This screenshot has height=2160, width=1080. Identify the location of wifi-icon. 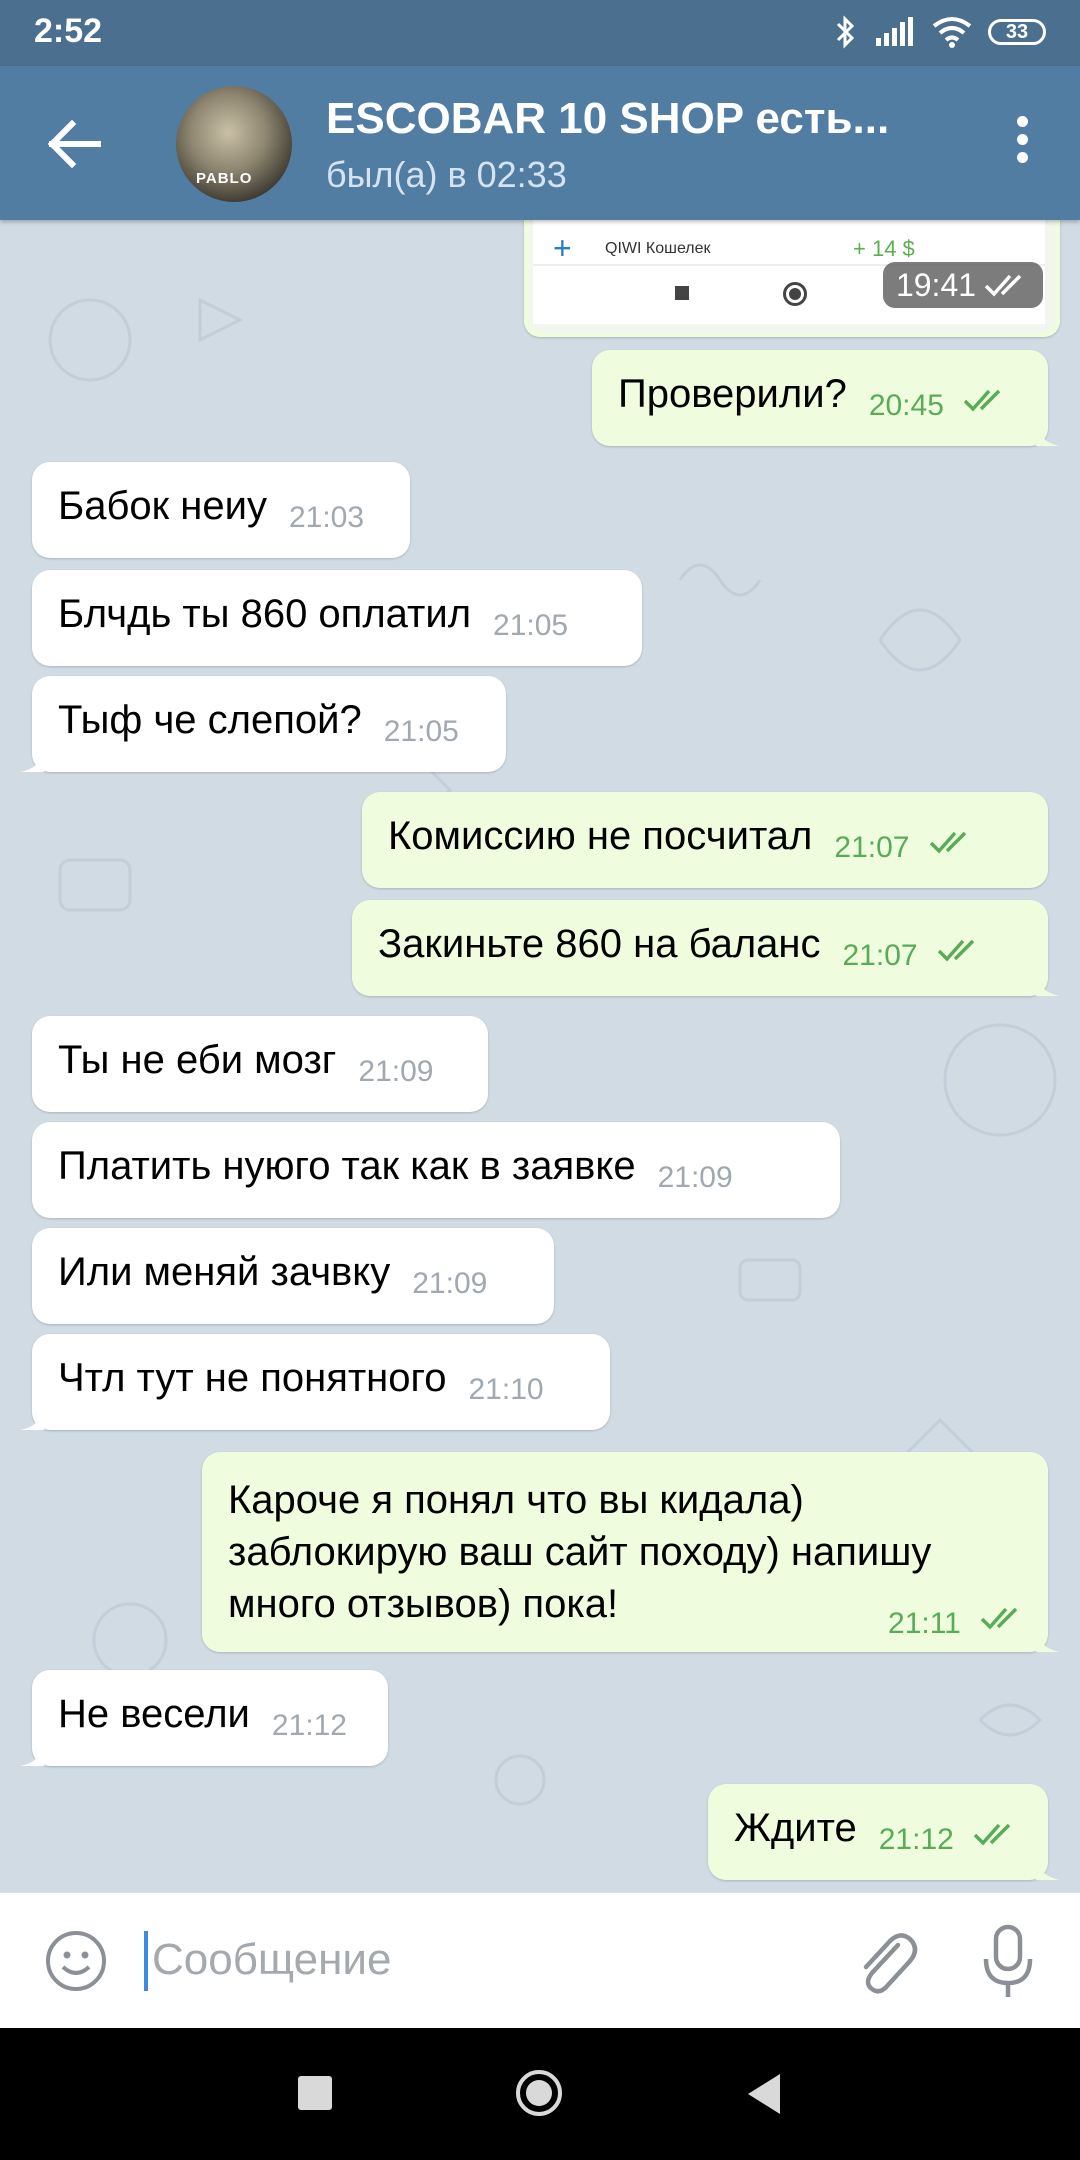
(952, 32).